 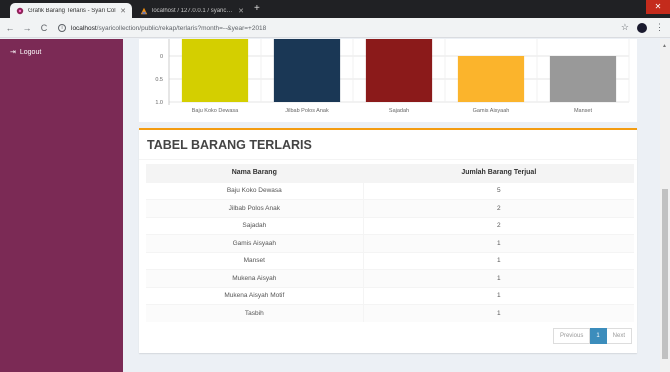 What do you see at coordinates (27, 28) in the screenshot?
I see `forward-button: →` at bounding box center [27, 28].